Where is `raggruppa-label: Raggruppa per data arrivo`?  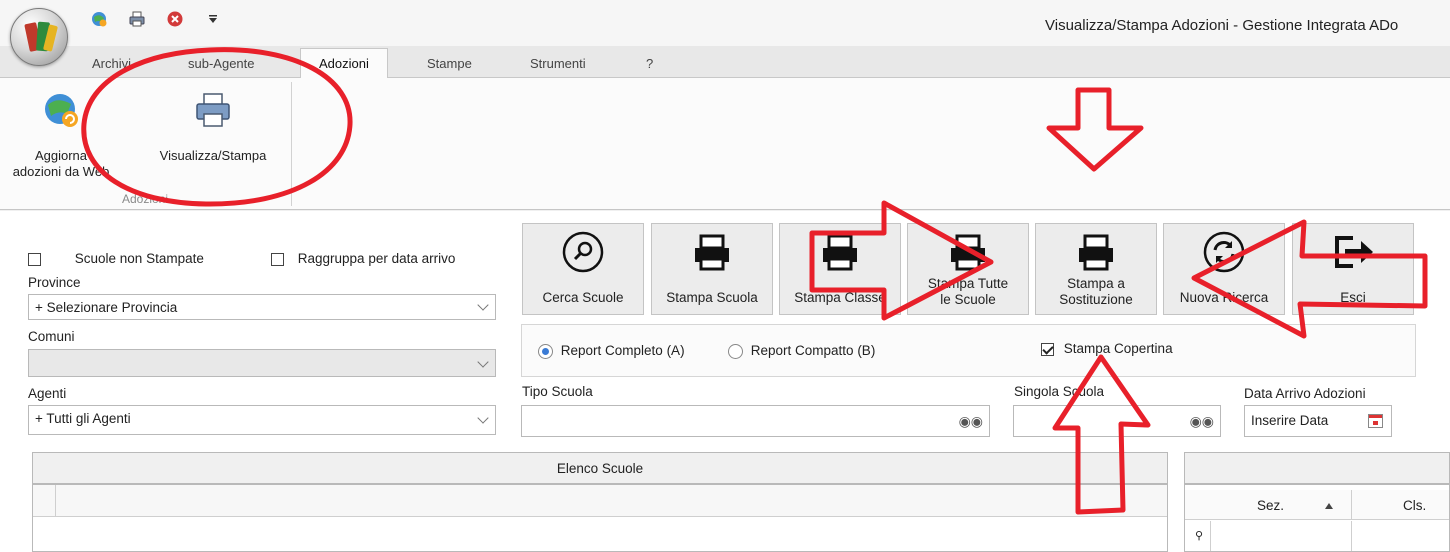 raggruppa-label: Raggruppa per data arrivo is located at coordinates (376, 258).